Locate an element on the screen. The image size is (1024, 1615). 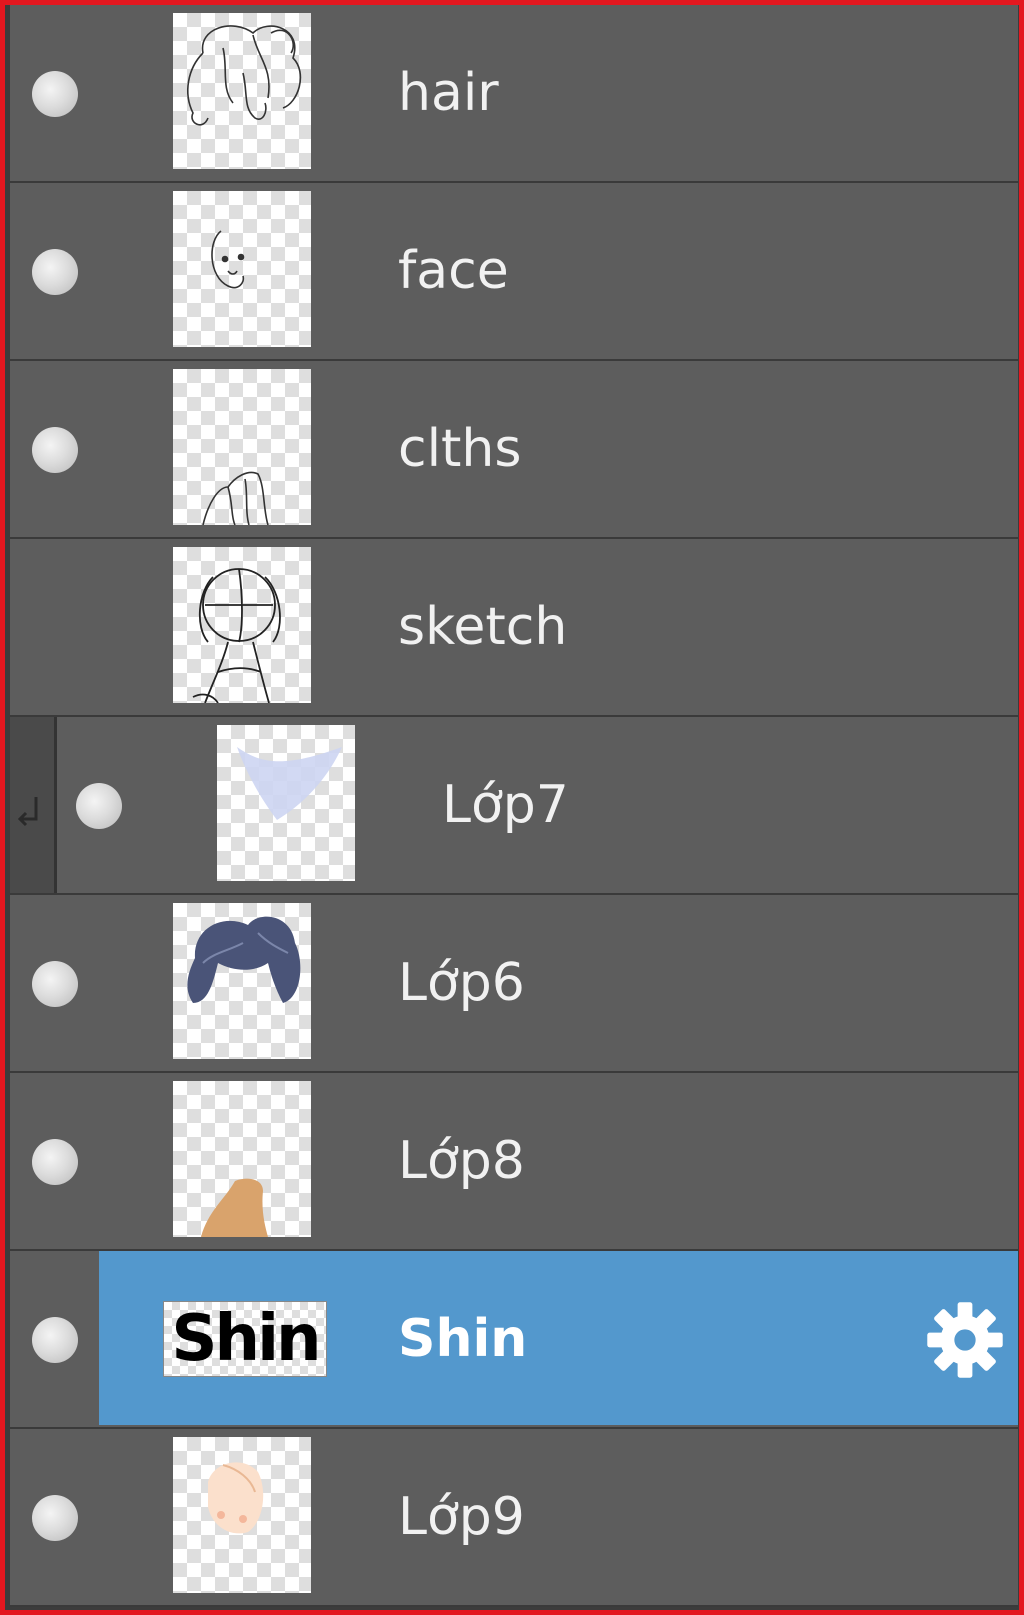
layer-name: Lớp8 is located at coordinates (461, 1161).